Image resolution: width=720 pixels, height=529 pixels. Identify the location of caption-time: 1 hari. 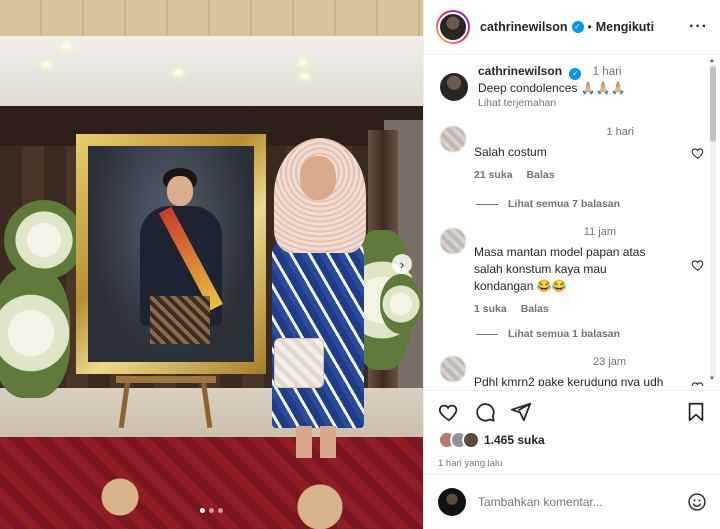
(607, 72).